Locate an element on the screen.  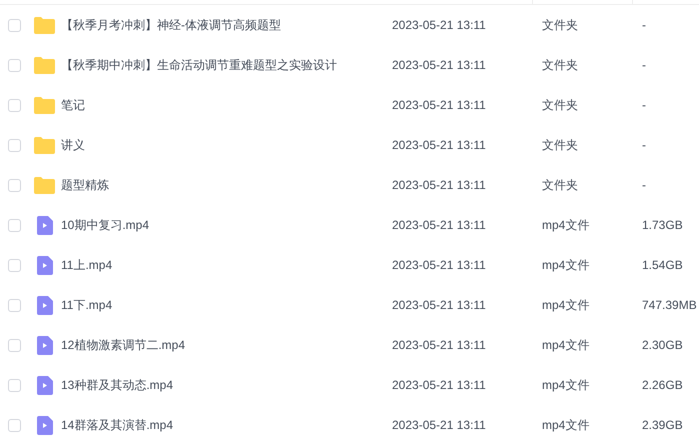
file-size: 1.73GB is located at coordinates (662, 225).